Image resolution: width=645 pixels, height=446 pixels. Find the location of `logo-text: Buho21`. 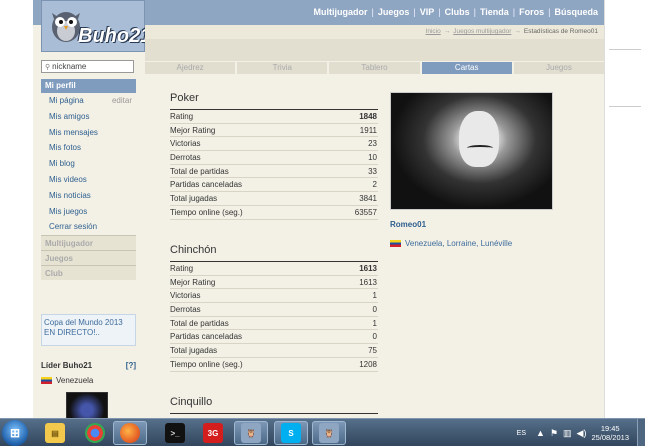

logo-text: Buho21 is located at coordinates (115, 36).